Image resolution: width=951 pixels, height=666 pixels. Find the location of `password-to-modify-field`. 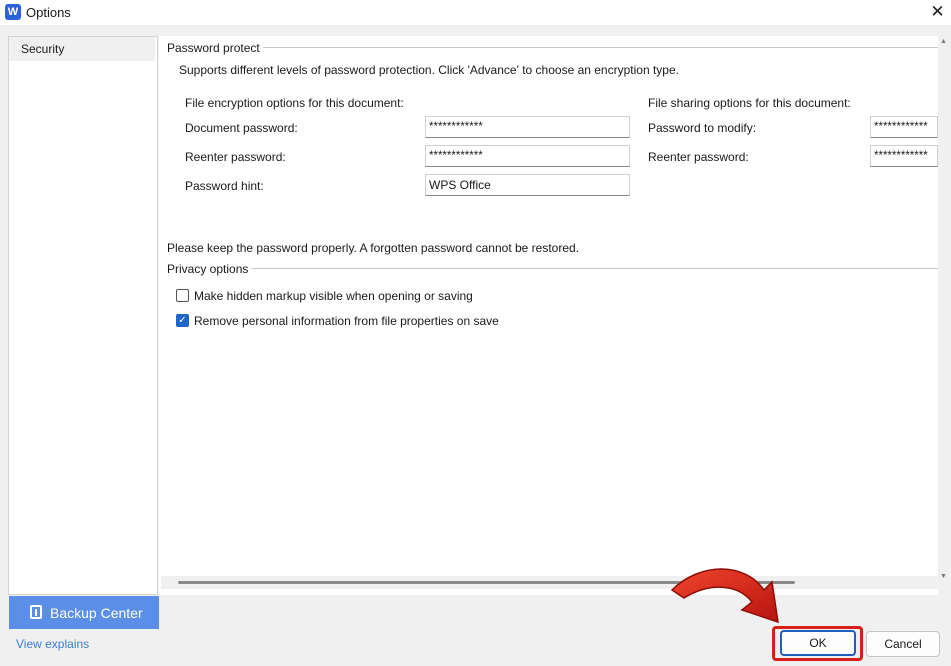

password-to-modify-field is located at coordinates (904, 127).